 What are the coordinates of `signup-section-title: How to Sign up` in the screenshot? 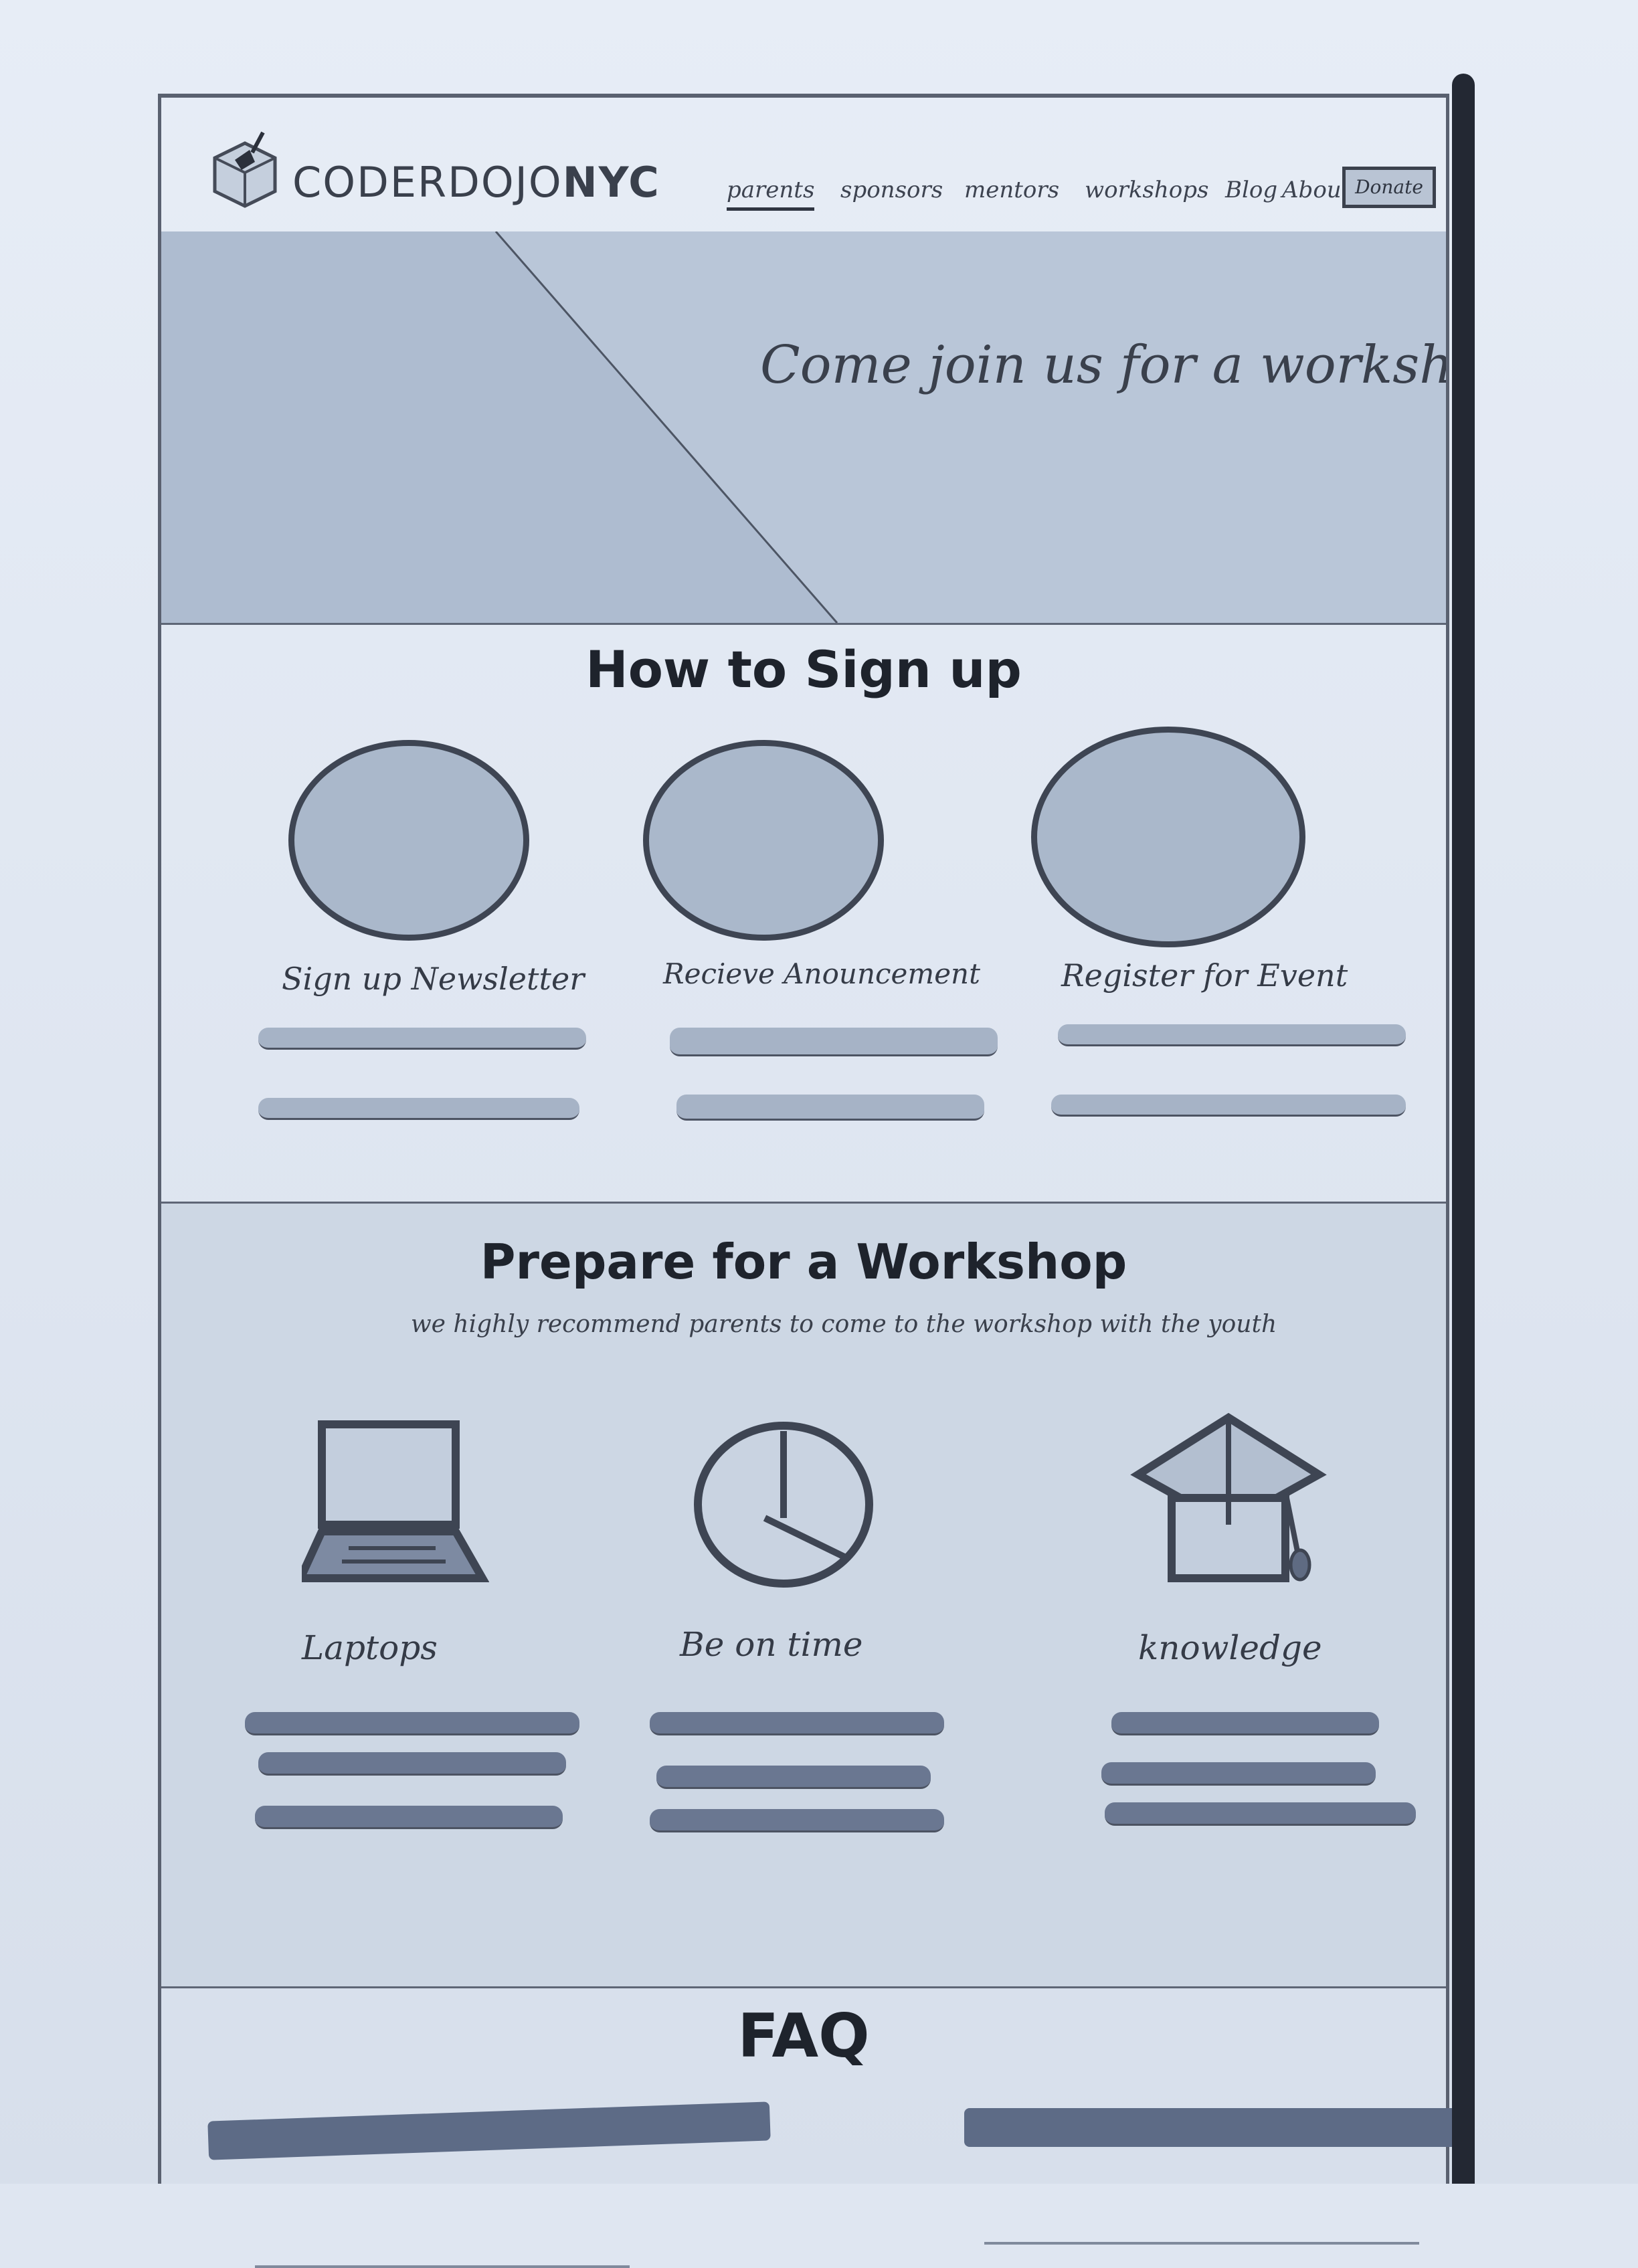 It's located at (803, 669).